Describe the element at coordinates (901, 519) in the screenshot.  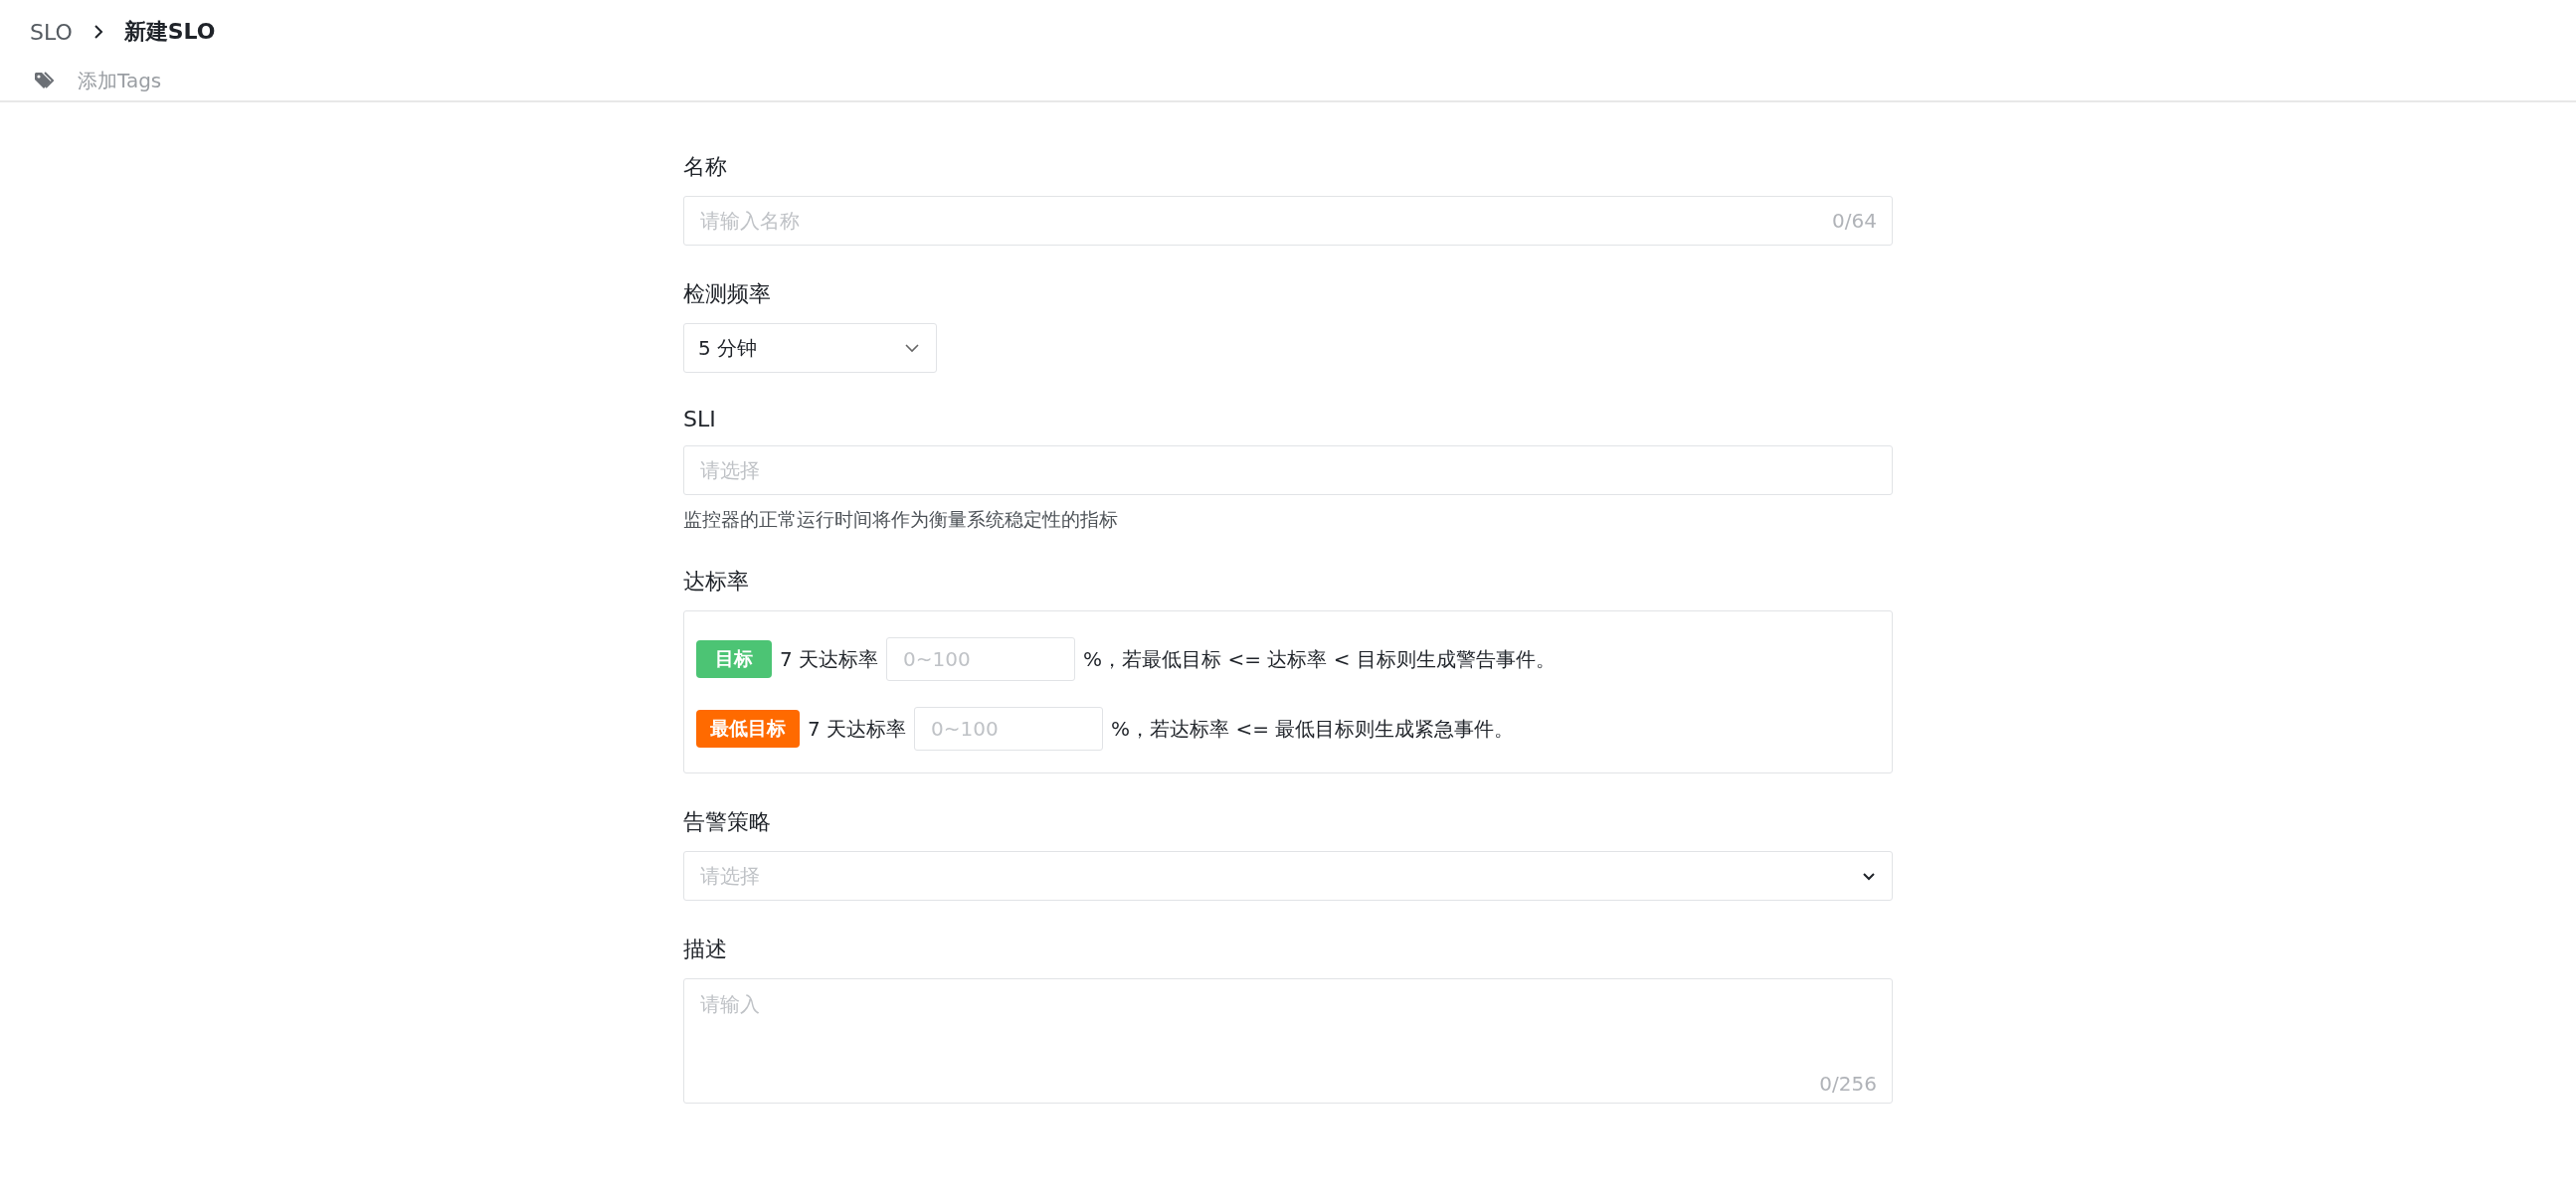
I see `help-text: 监控器的正常运行时间将作为衡量系统稳定性的指标` at that location.